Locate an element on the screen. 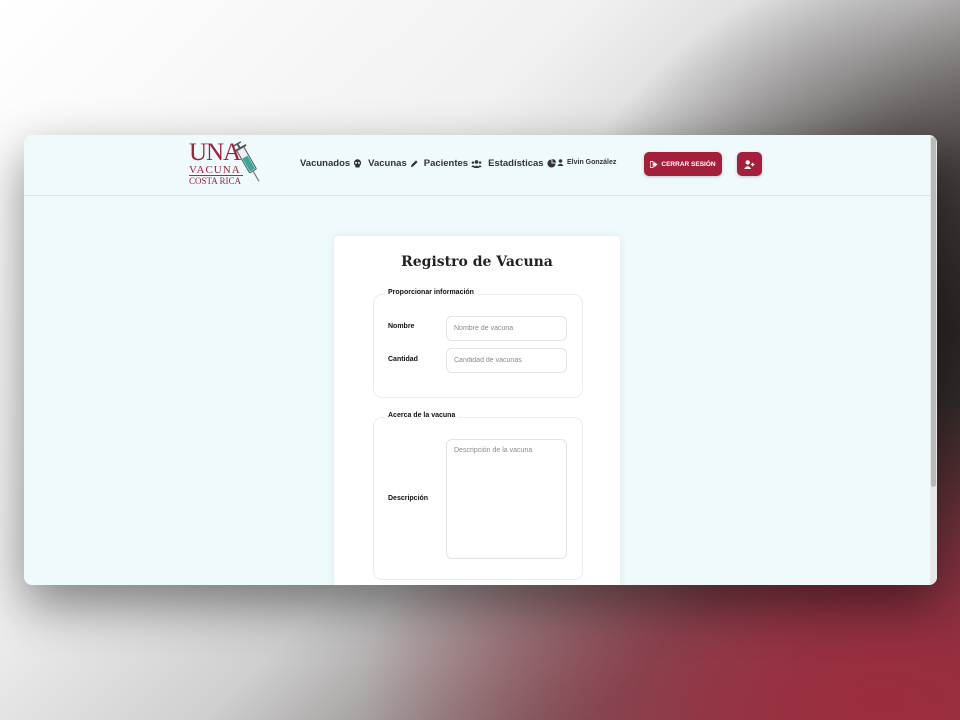  fieldset-info: Proporcionar información Nombre Cantidad is located at coordinates (478, 343).